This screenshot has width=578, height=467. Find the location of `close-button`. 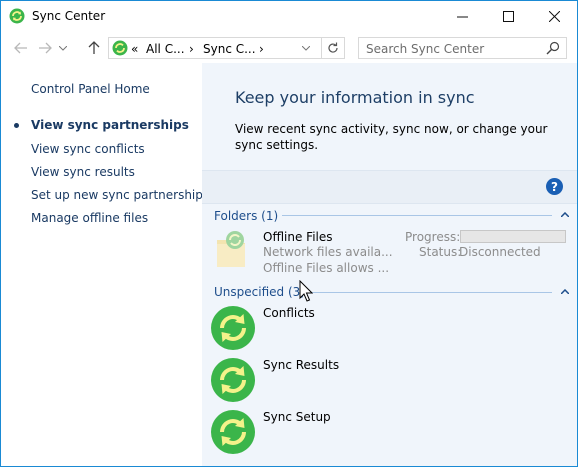

close-button is located at coordinates (554, 16).